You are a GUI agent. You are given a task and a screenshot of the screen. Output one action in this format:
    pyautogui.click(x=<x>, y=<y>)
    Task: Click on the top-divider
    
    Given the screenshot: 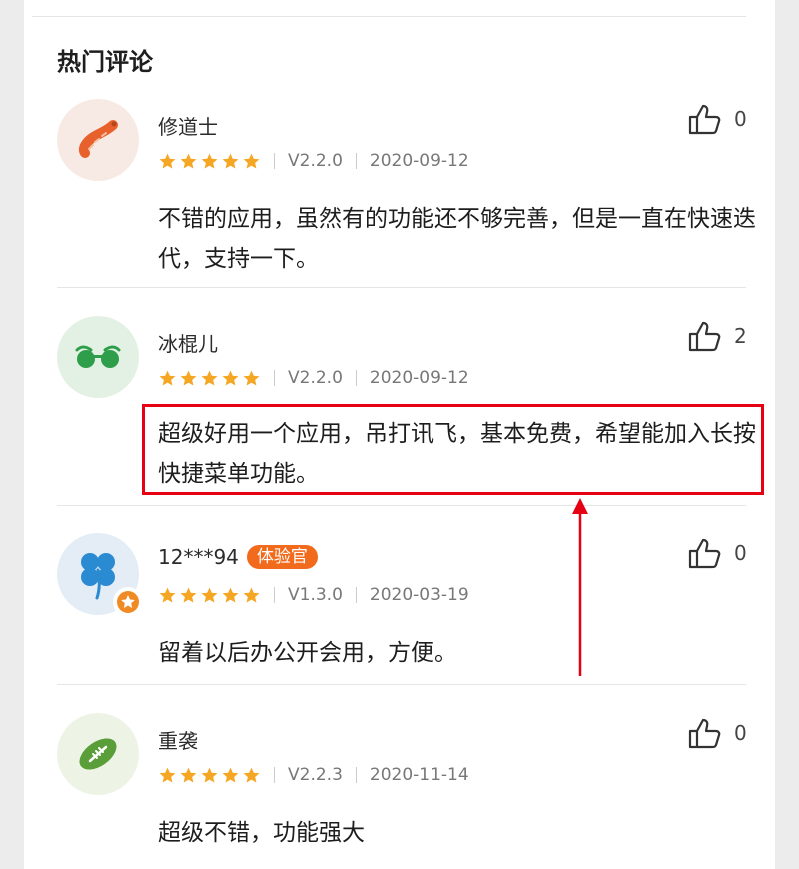 What is the action you would take?
    pyautogui.click(x=389, y=16)
    